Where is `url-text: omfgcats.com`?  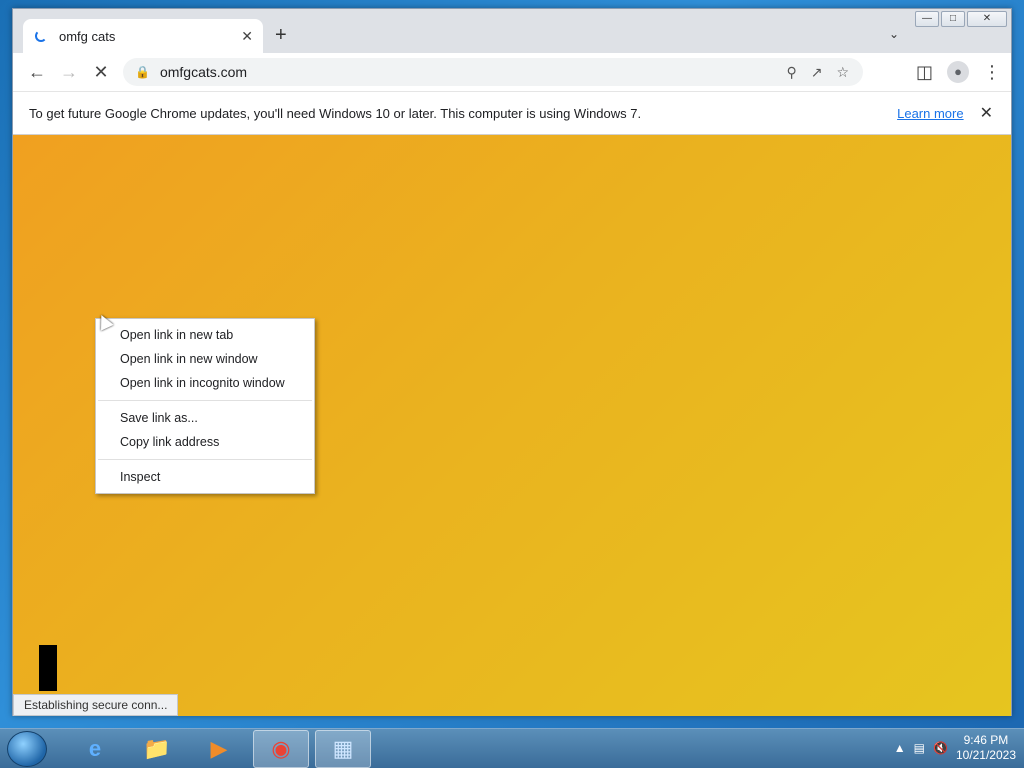
url-text: omfgcats.com is located at coordinates (473, 72).